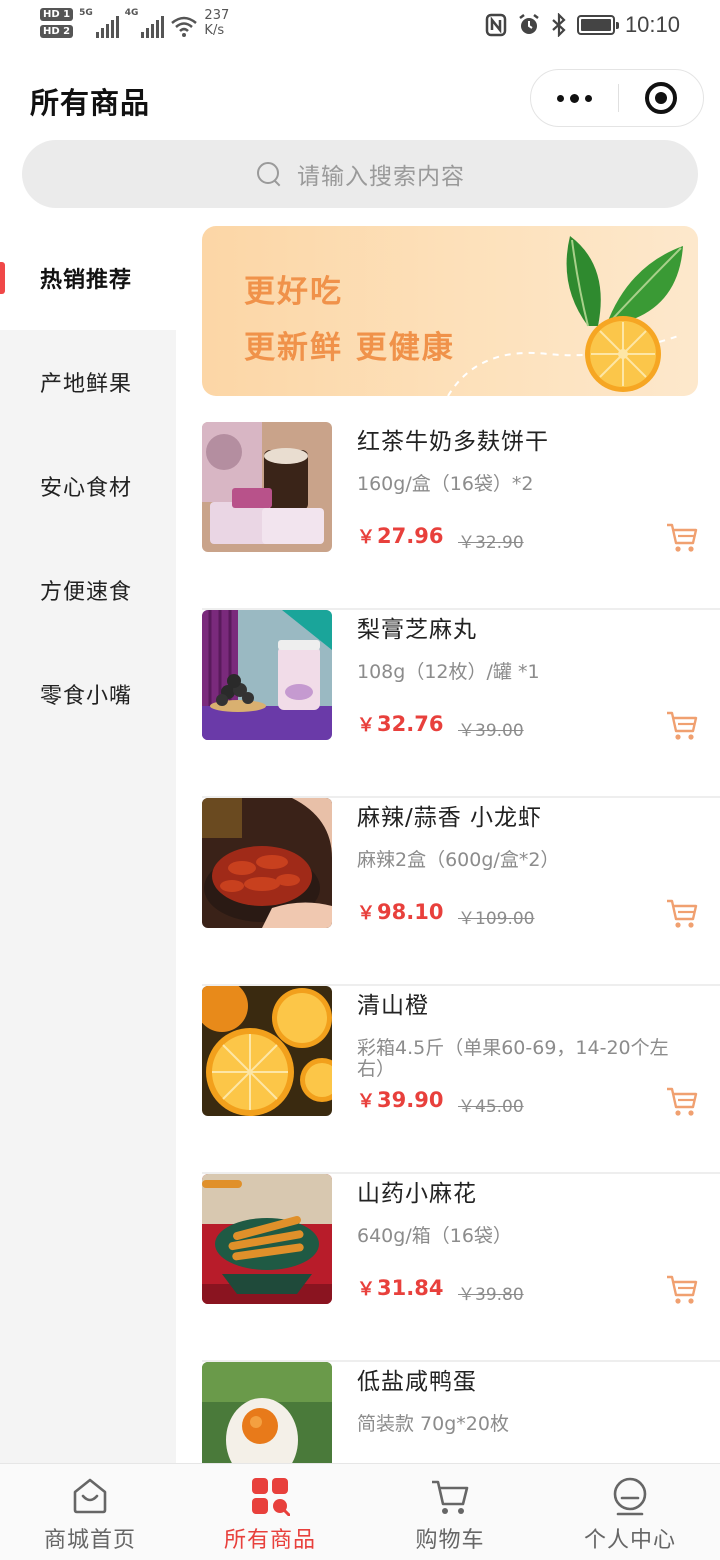 The width and height of the screenshot is (720, 1560). Describe the element at coordinates (491, 731) in the screenshot. I see `product-original-price: ￥39.00` at that location.